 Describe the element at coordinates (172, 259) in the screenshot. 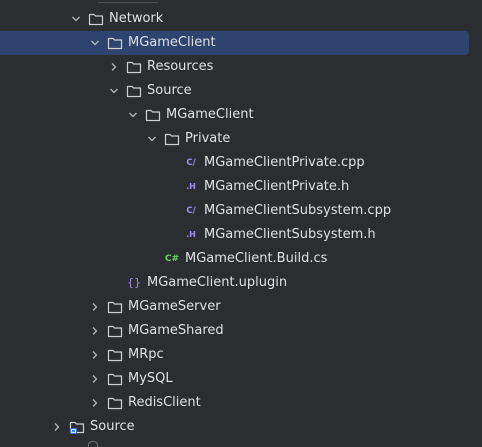

I see `csharp-file-icon: C#` at that location.